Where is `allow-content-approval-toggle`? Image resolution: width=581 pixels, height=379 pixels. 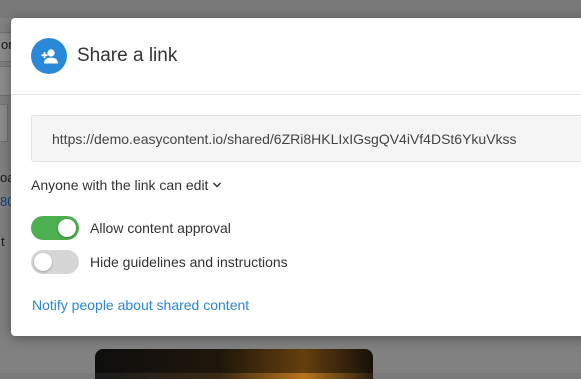
allow-content-approval-toggle is located at coordinates (55, 228).